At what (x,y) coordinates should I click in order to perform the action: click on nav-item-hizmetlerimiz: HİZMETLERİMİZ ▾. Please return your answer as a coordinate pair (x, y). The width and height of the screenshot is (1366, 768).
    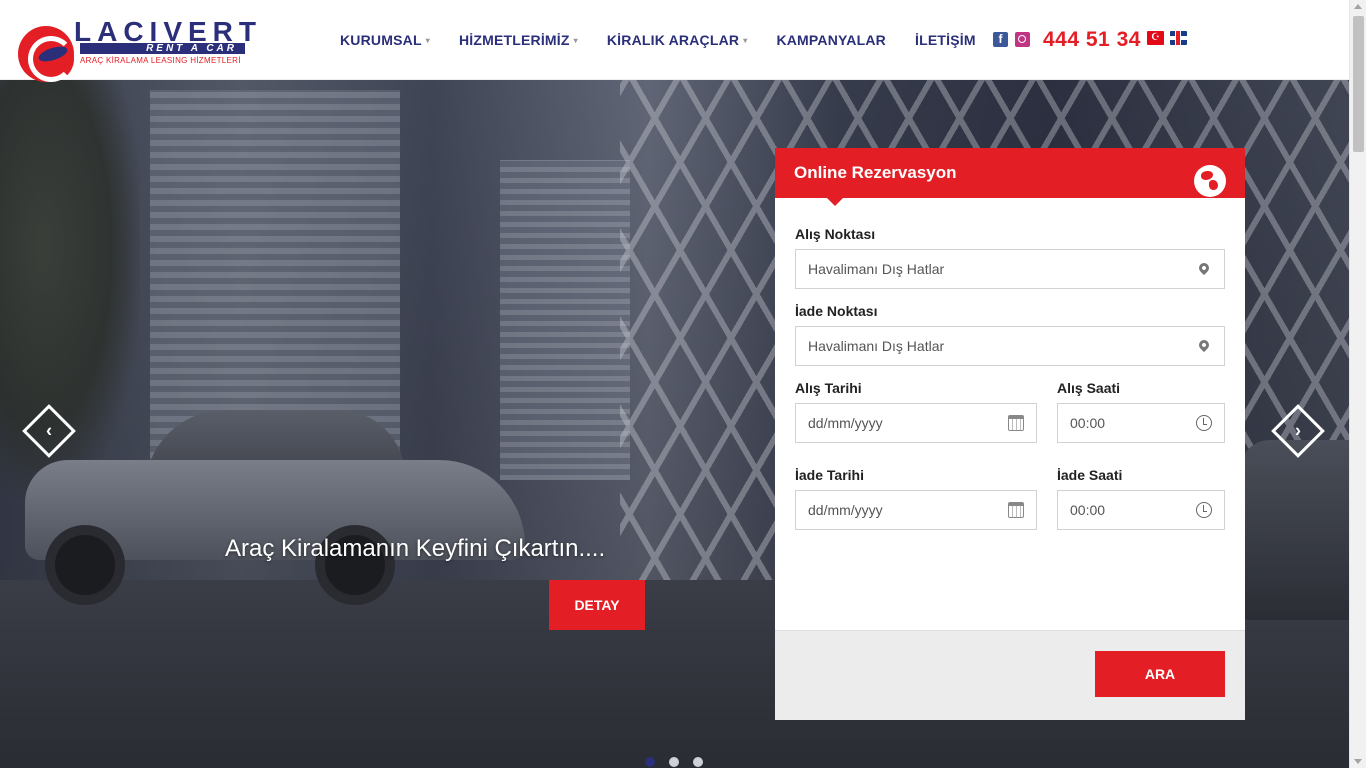
    Looking at the image, I should click on (518, 40).